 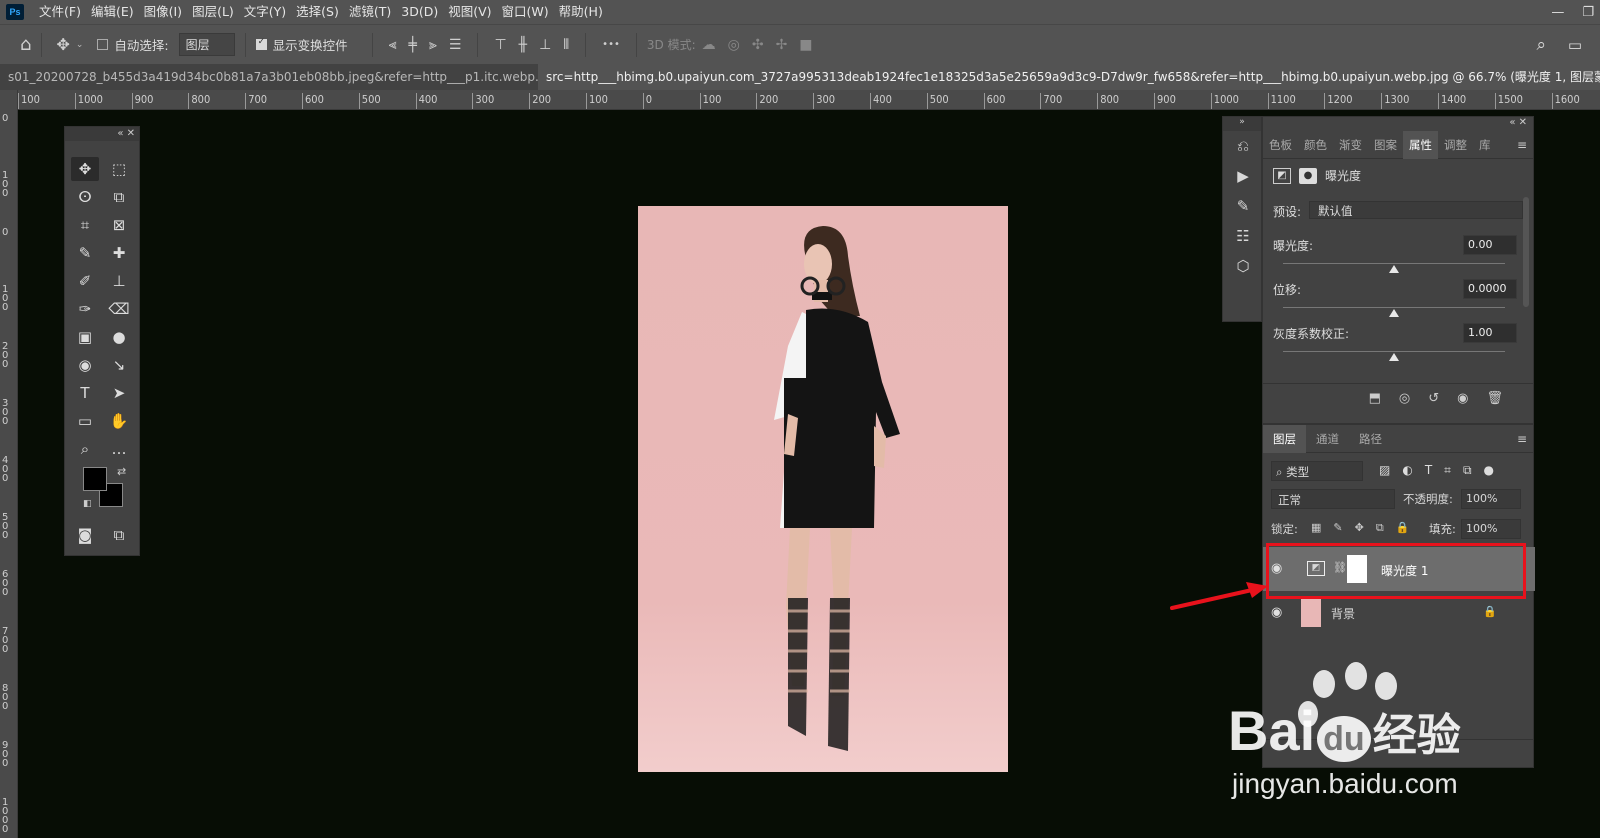 What do you see at coordinates (119, 337) in the screenshot?
I see `blur-tool-icon: ●` at bounding box center [119, 337].